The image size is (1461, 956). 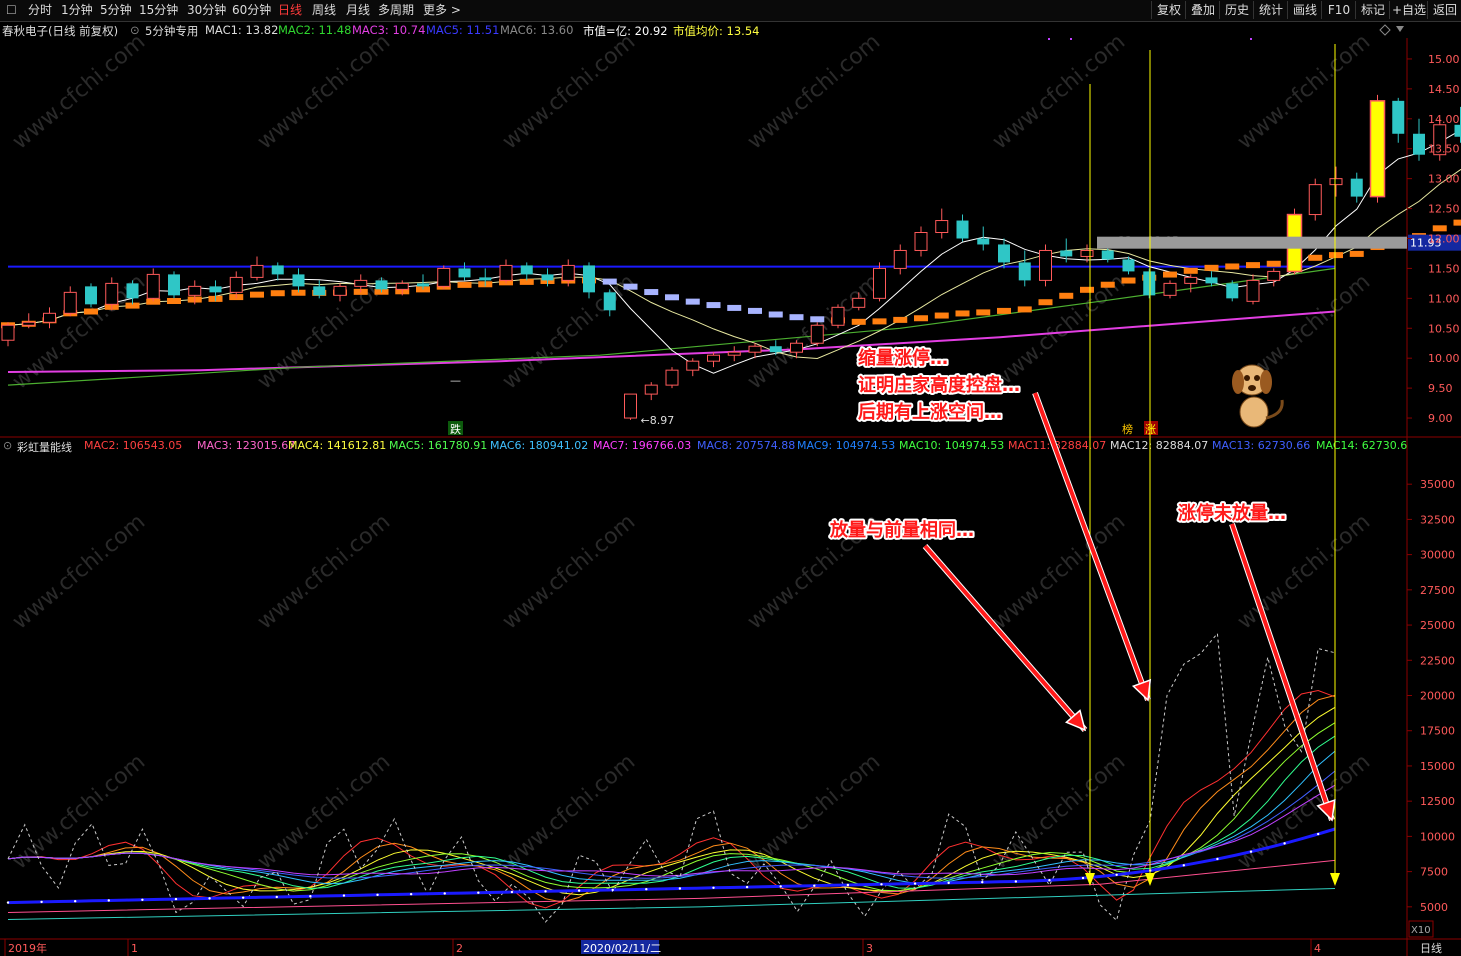 I want to click on period-tab-1: 1分钟, so click(x=77, y=10).